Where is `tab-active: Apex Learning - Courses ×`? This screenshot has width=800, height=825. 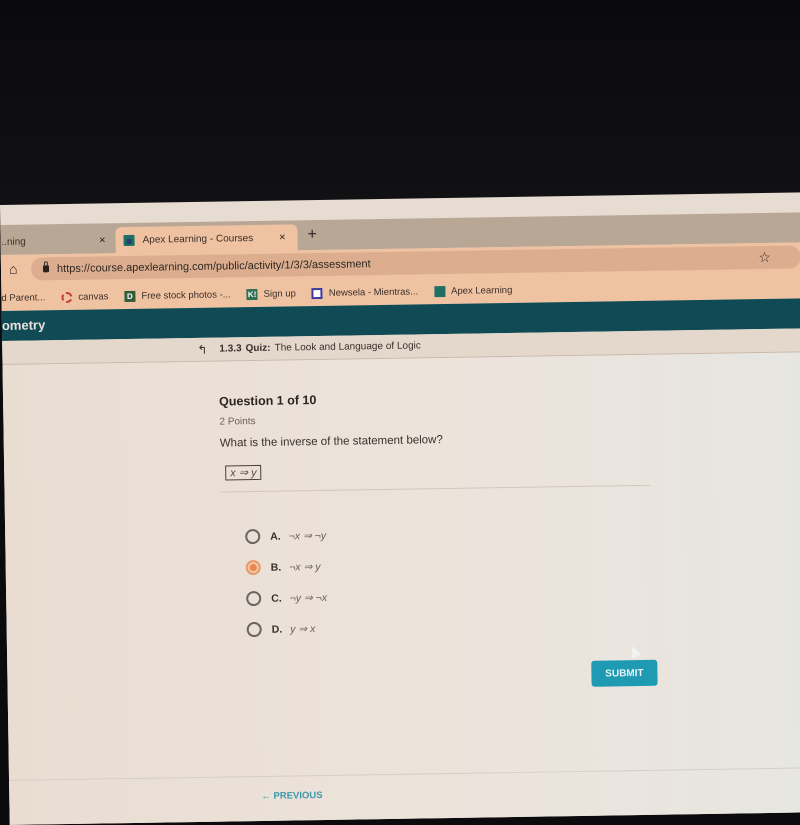
tab-active: Apex Learning - Courses × is located at coordinates (206, 239).